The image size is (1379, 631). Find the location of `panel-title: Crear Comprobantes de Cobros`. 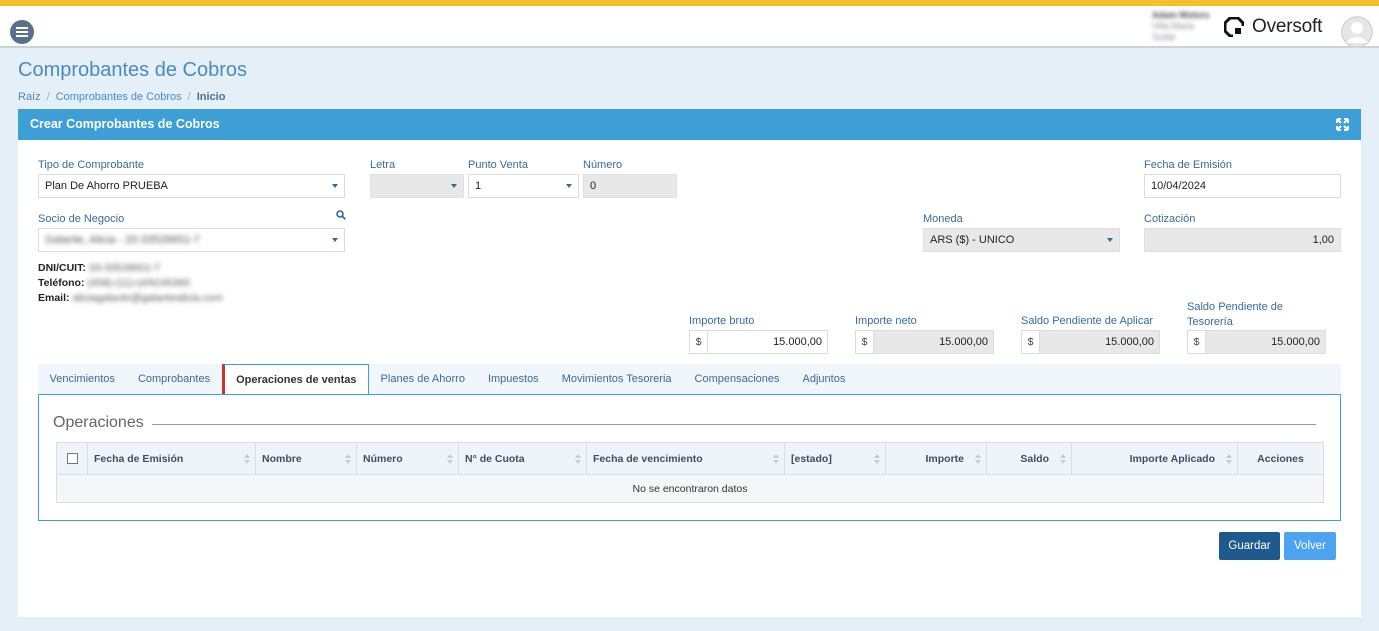

panel-title: Crear Comprobantes de Cobros is located at coordinates (125, 124).